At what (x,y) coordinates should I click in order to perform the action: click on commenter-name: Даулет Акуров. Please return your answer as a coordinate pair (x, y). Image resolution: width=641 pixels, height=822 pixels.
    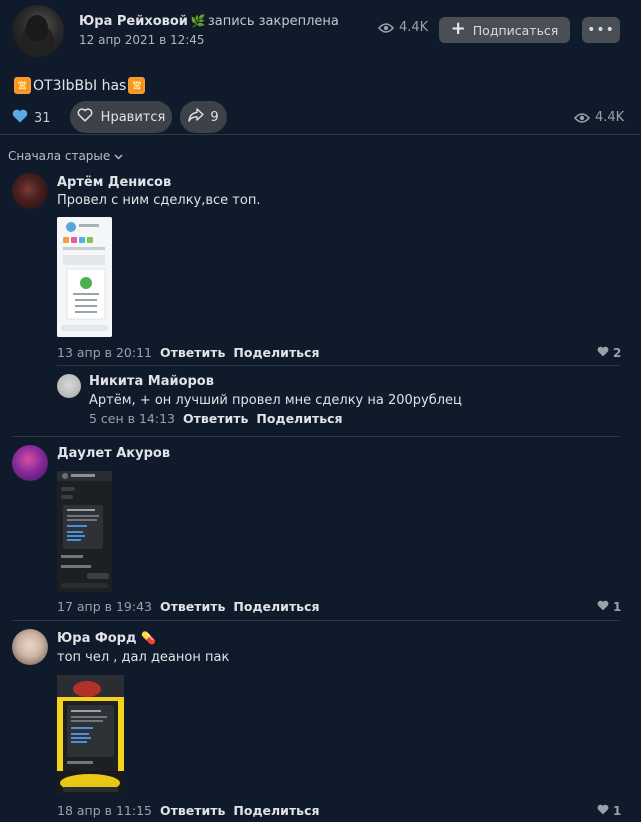
    Looking at the image, I should click on (113, 453).